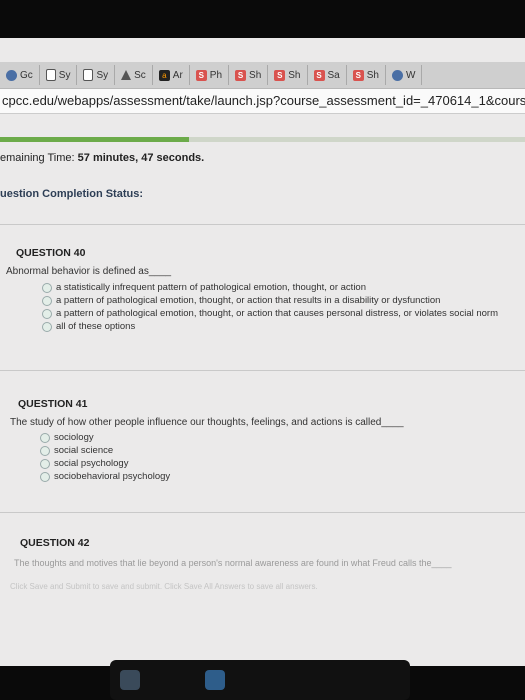  What do you see at coordinates (105, 450) in the screenshot?
I see `answer-option: social science` at bounding box center [105, 450].